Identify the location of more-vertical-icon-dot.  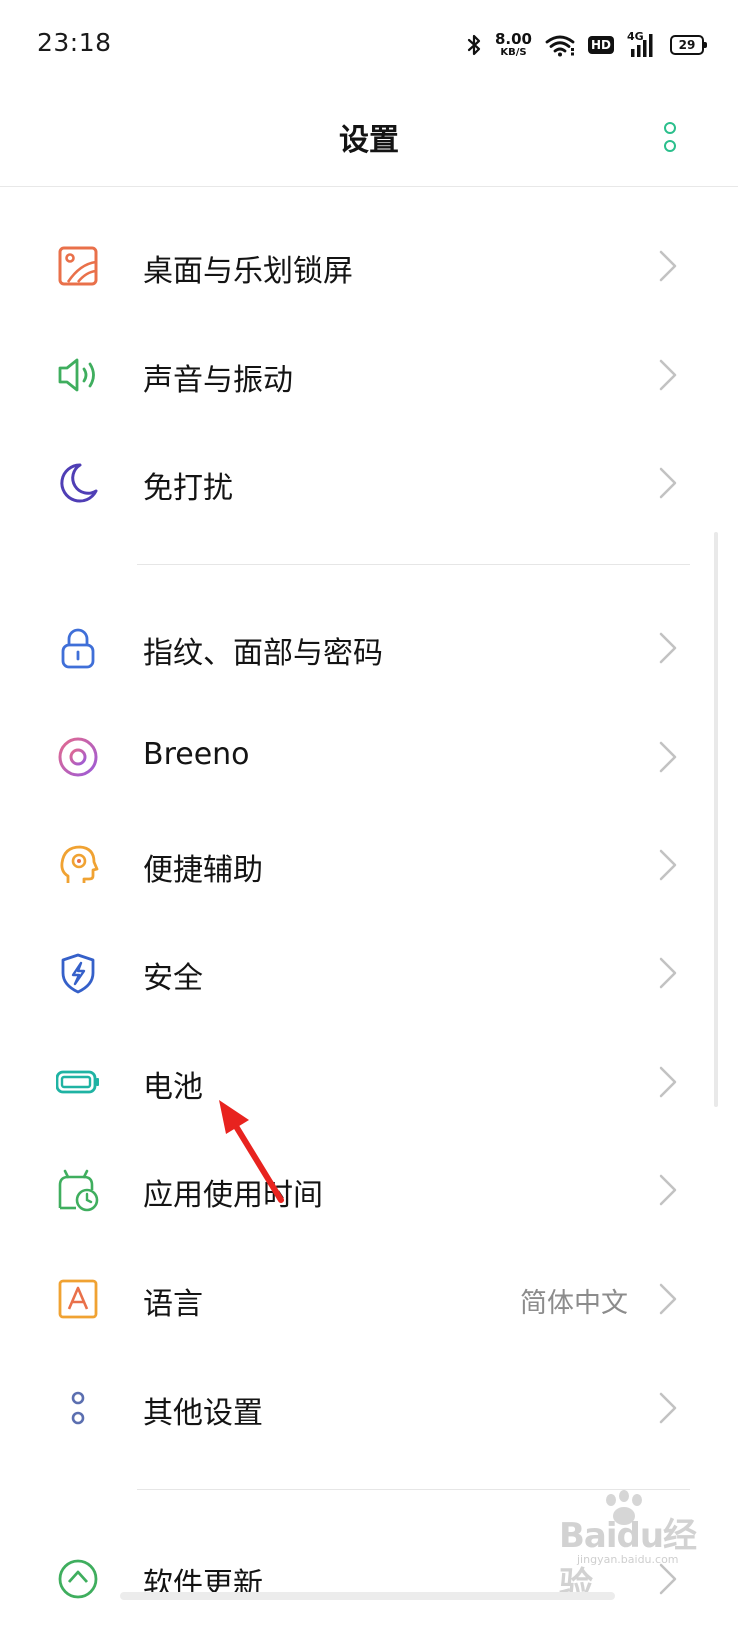
(670, 146).